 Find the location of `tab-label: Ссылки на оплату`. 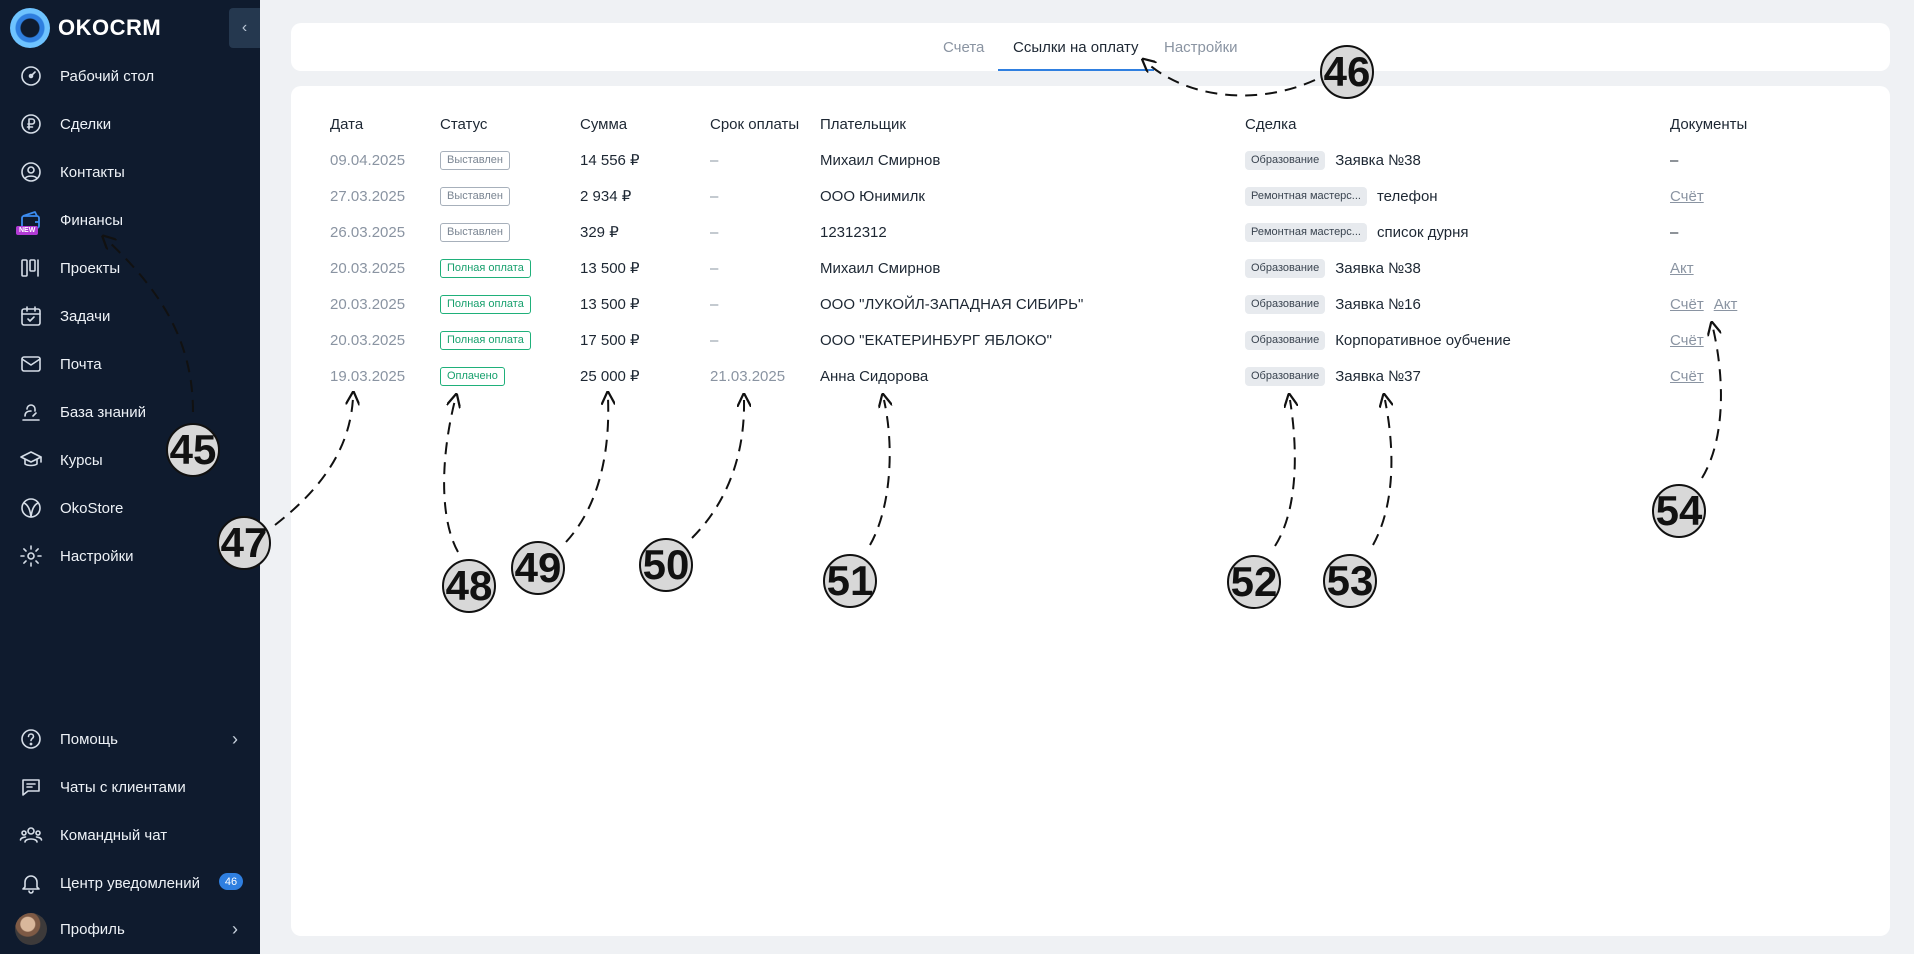

tab-label: Ссылки на оплату is located at coordinates (1076, 47).